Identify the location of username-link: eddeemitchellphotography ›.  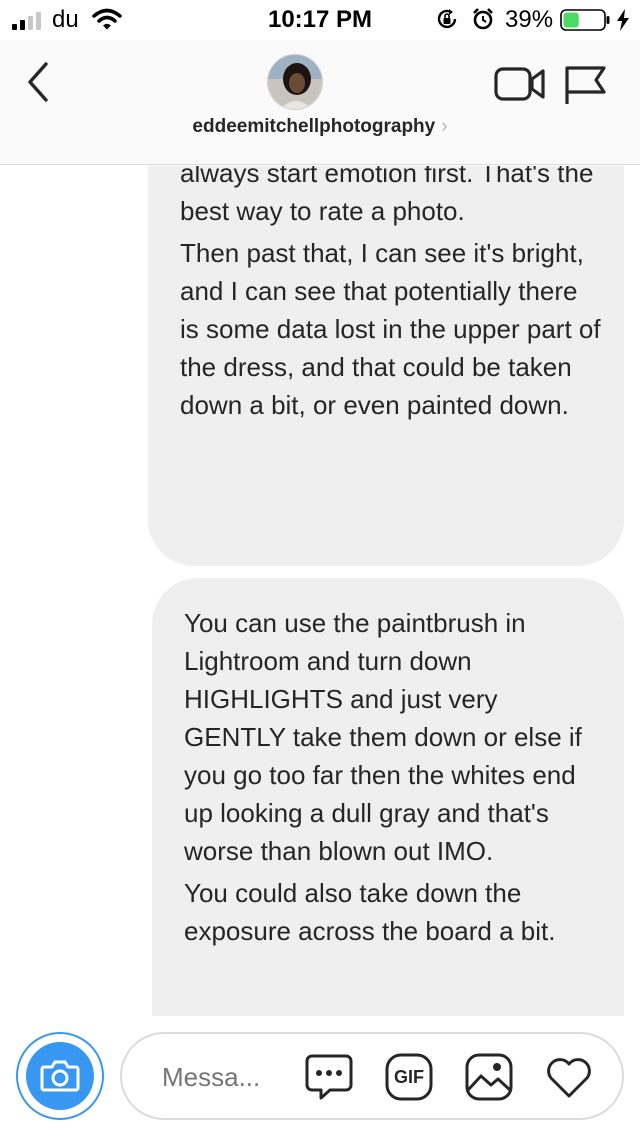
(320, 127).